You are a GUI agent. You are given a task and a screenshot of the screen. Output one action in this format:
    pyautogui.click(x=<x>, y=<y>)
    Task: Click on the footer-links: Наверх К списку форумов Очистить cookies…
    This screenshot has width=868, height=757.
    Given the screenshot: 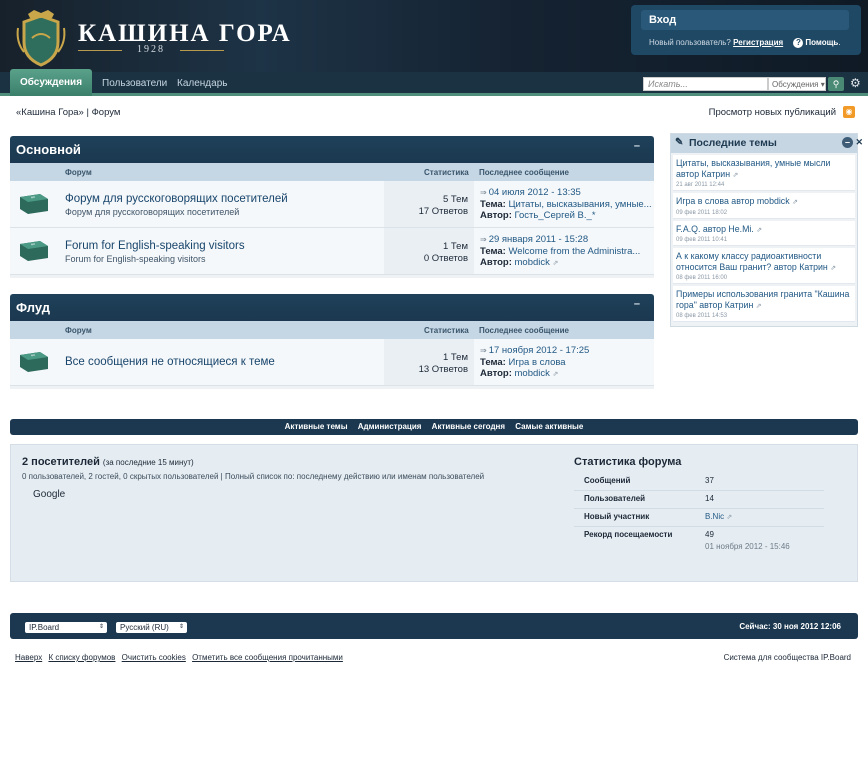 What is the action you would take?
    pyautogui.click(x=181, y=657)
    